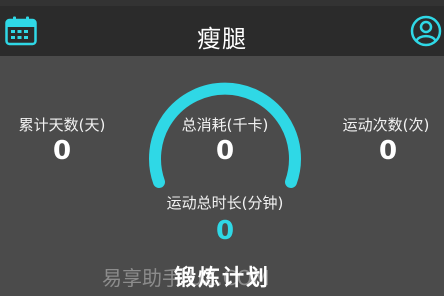 This screenshot has width=444, height=296. Describe the element at coordinates (62, 151) in the screenshot. I see `days-value: 0` at that location.